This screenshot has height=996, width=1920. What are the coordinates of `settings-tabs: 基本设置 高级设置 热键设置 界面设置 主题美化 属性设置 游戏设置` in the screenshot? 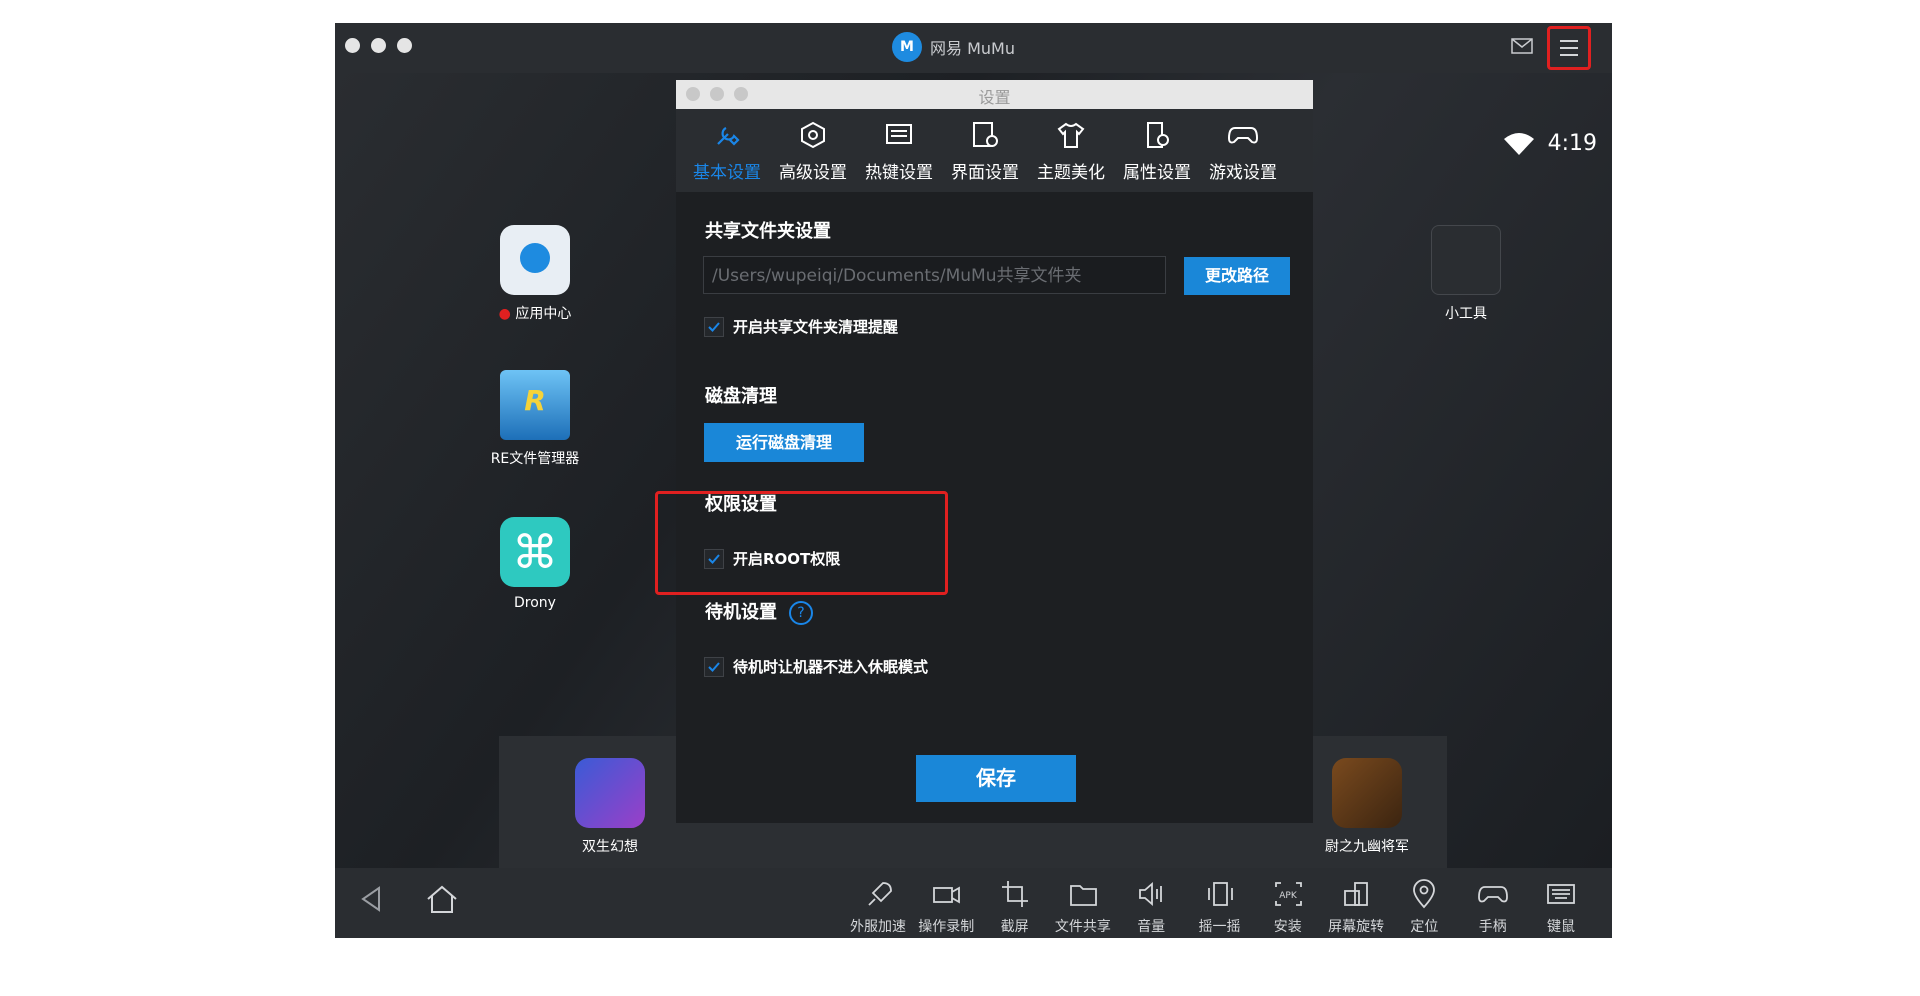 It's located at (994, 150).